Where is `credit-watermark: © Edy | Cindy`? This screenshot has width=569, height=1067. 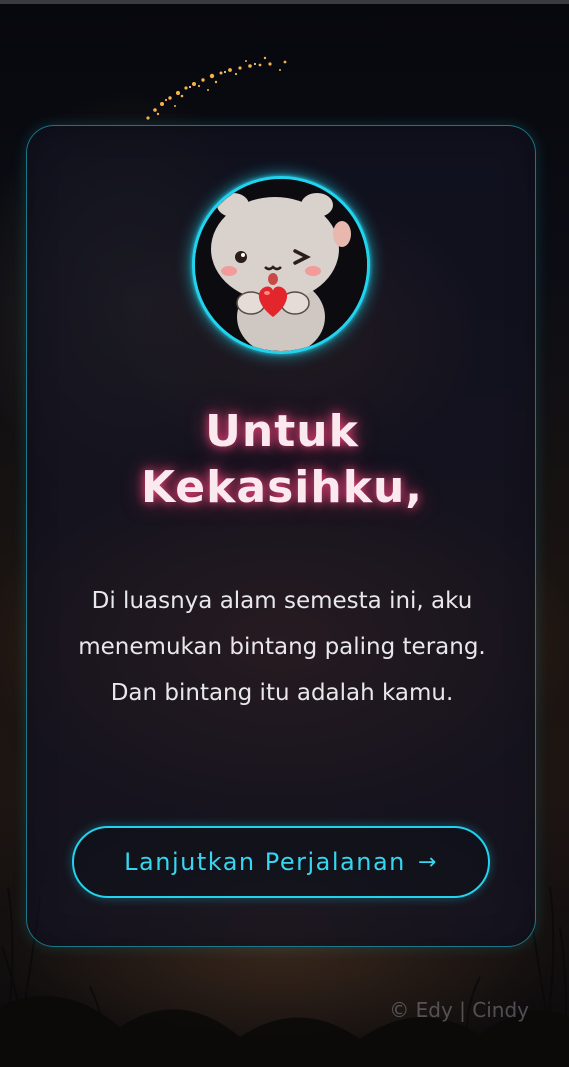 credit-watermark: © Edy | Cindy is located at coordinates (459, 1010).